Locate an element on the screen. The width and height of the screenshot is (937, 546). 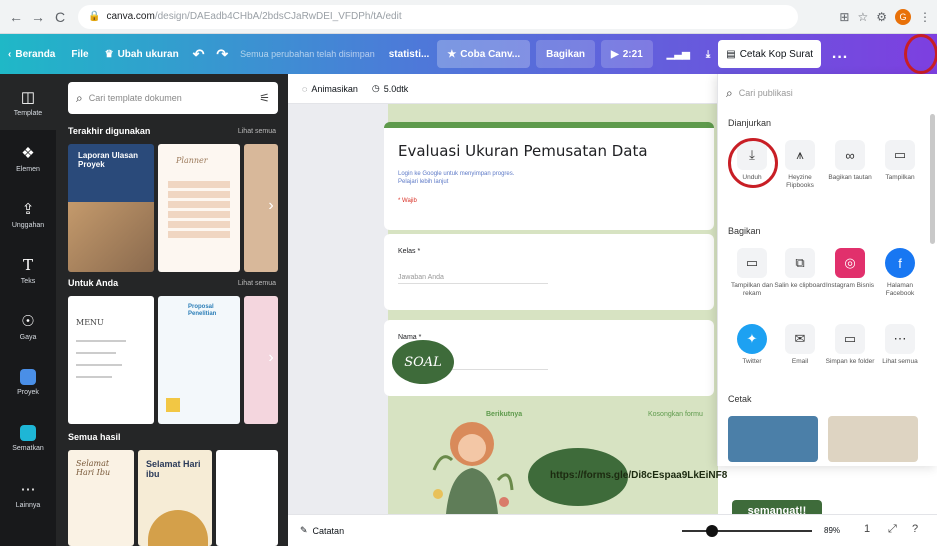
form-link-text: https://forms.gle/Di8cEspaa9LkEiNF8 is located at coordinates (638, 475).